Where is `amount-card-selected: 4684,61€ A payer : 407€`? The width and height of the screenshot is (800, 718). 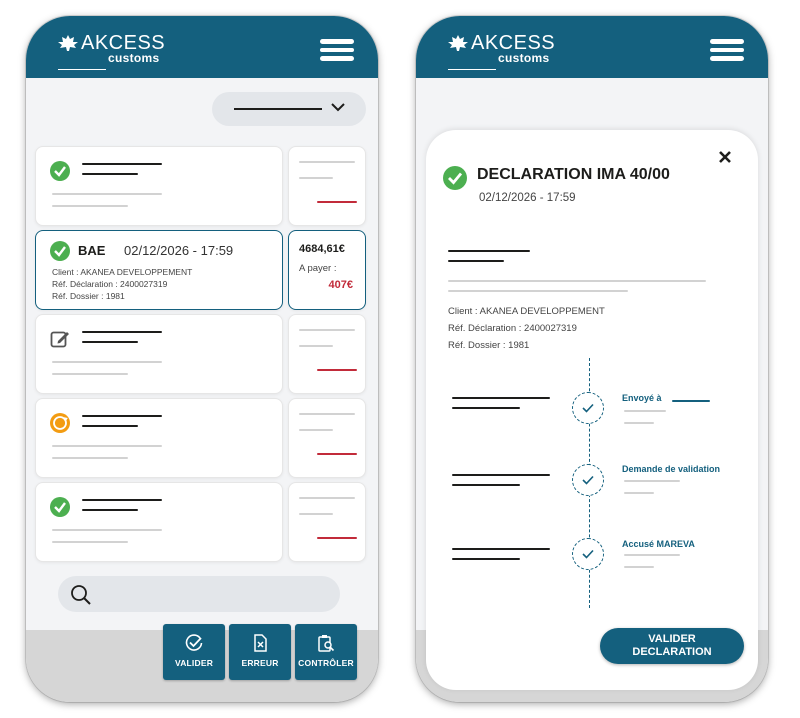
amount-card-selected: 4684,61€ A payer : 407€ is located at coordinates (327, 270).